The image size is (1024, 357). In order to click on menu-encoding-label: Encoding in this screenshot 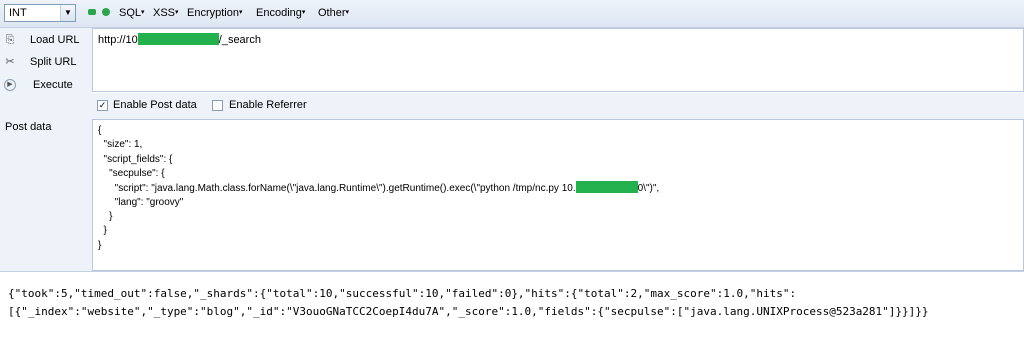, I will do `click(279, 13)`.